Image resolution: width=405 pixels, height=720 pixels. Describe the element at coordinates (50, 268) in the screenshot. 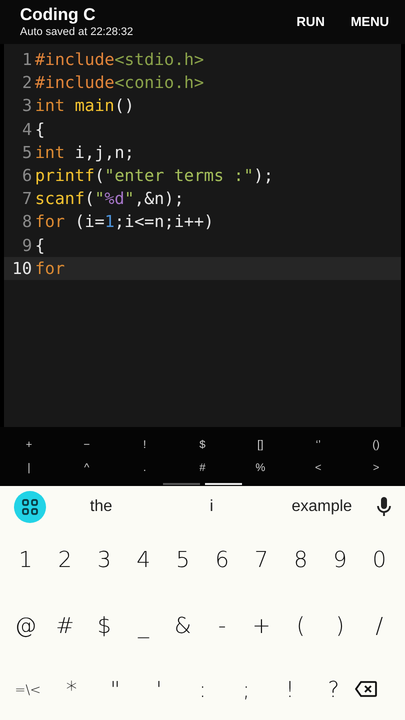

I see `code-line: for` at that location.